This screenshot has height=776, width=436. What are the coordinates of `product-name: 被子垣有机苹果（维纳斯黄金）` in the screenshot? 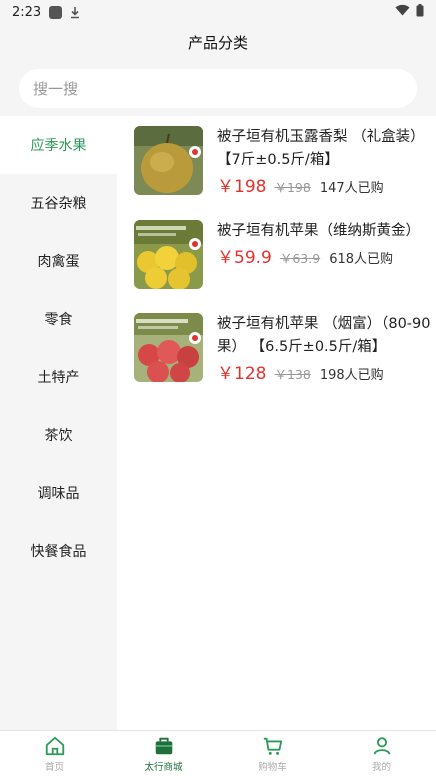 It's located at (318, 231).